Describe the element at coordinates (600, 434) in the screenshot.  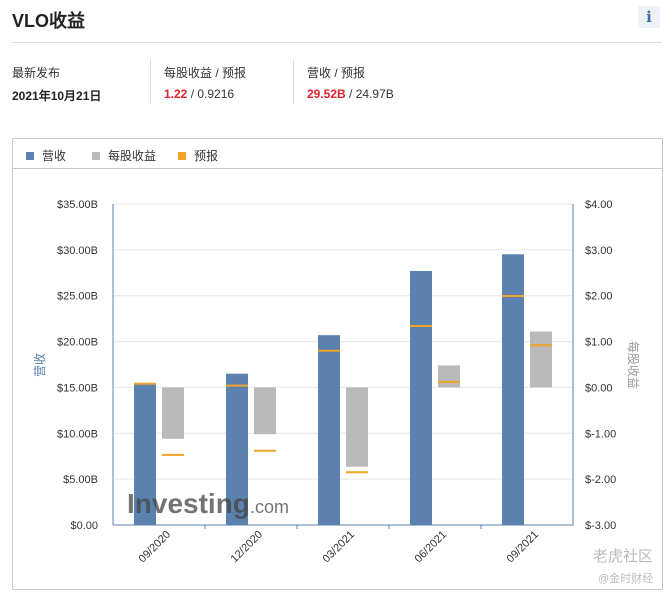
I see `right-tick-label: $-1.00` at that location.